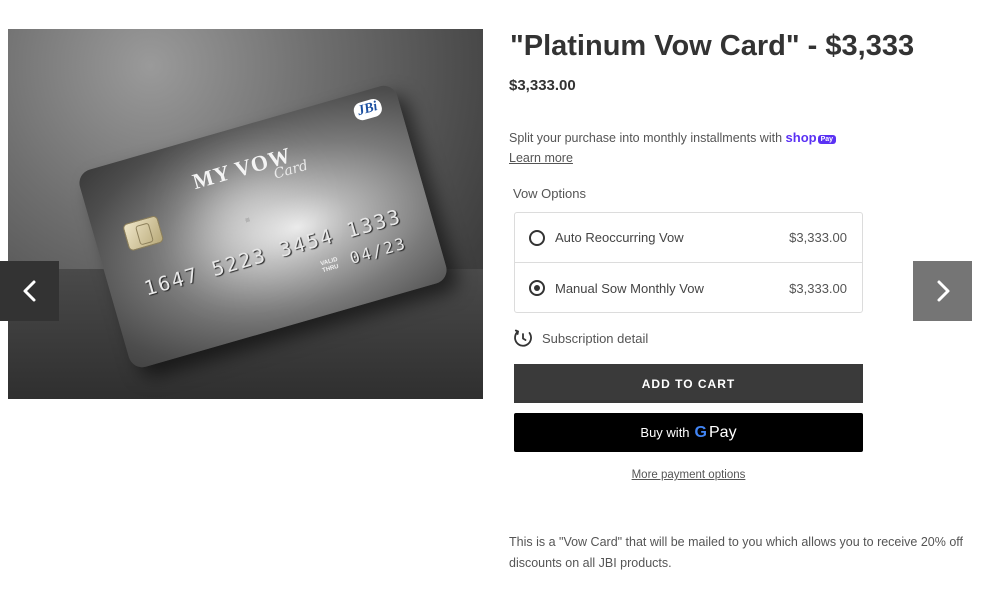  I want to click on option-name: Manual Sow Monthly Vow, so click(629, 288).